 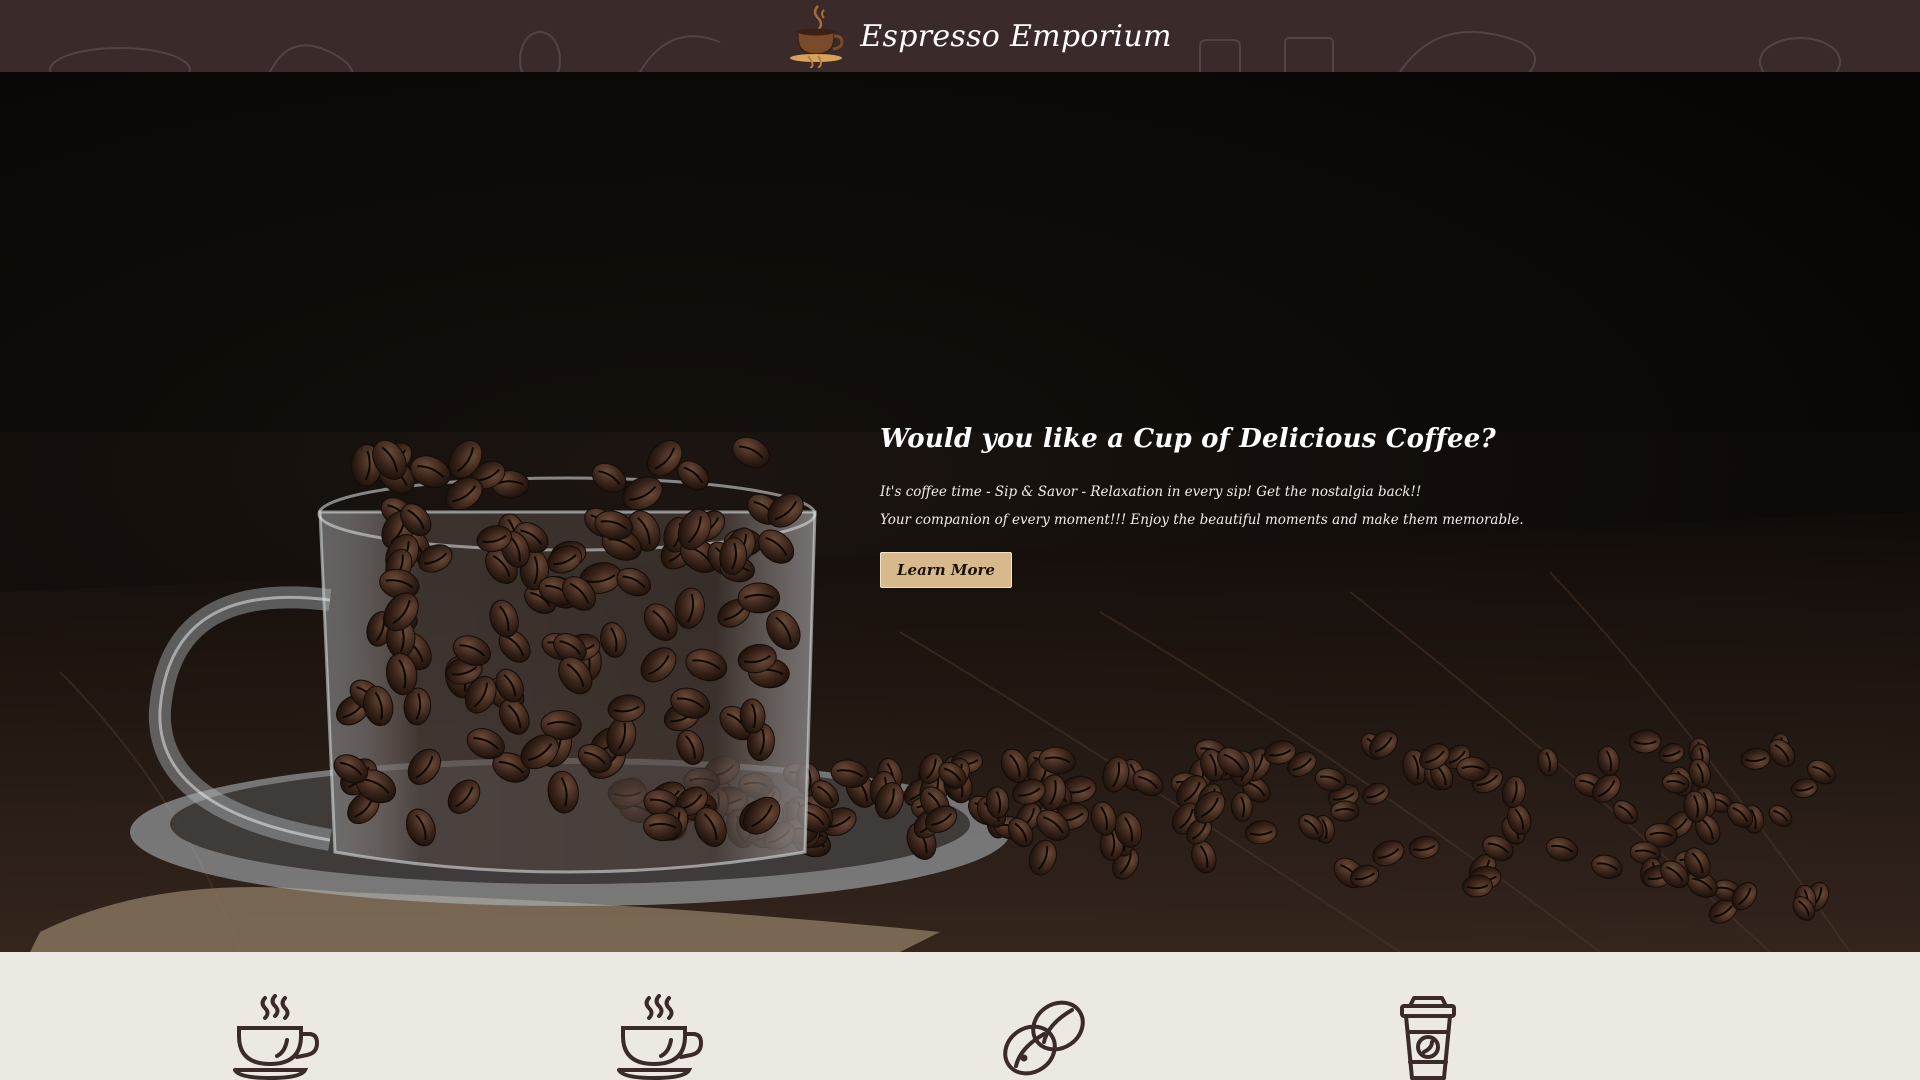 I want to click on brand: Espresso Emporium, so click(x=979, y=36).